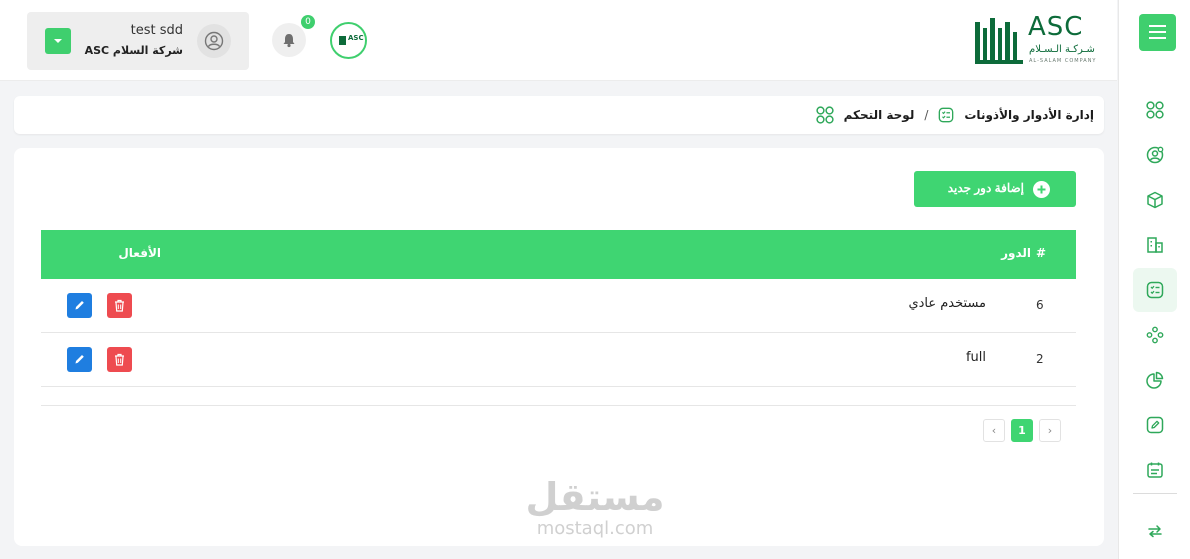  What do you see at coordinates (558, 254) in the screenshot?
I see `table-header: # الدور الأفعال` at bounding box center [558, 254].